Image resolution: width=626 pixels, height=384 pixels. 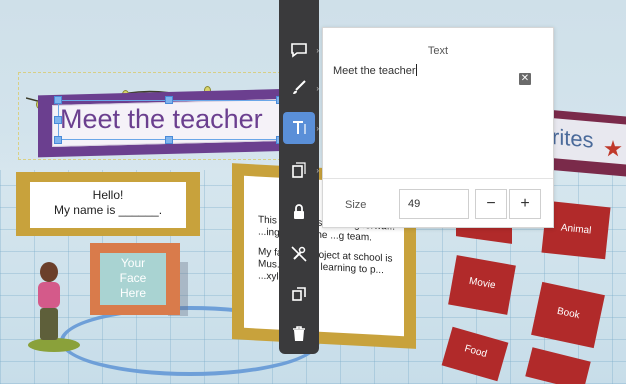 I want to click on avatar-body, so click(x=49, y=295).